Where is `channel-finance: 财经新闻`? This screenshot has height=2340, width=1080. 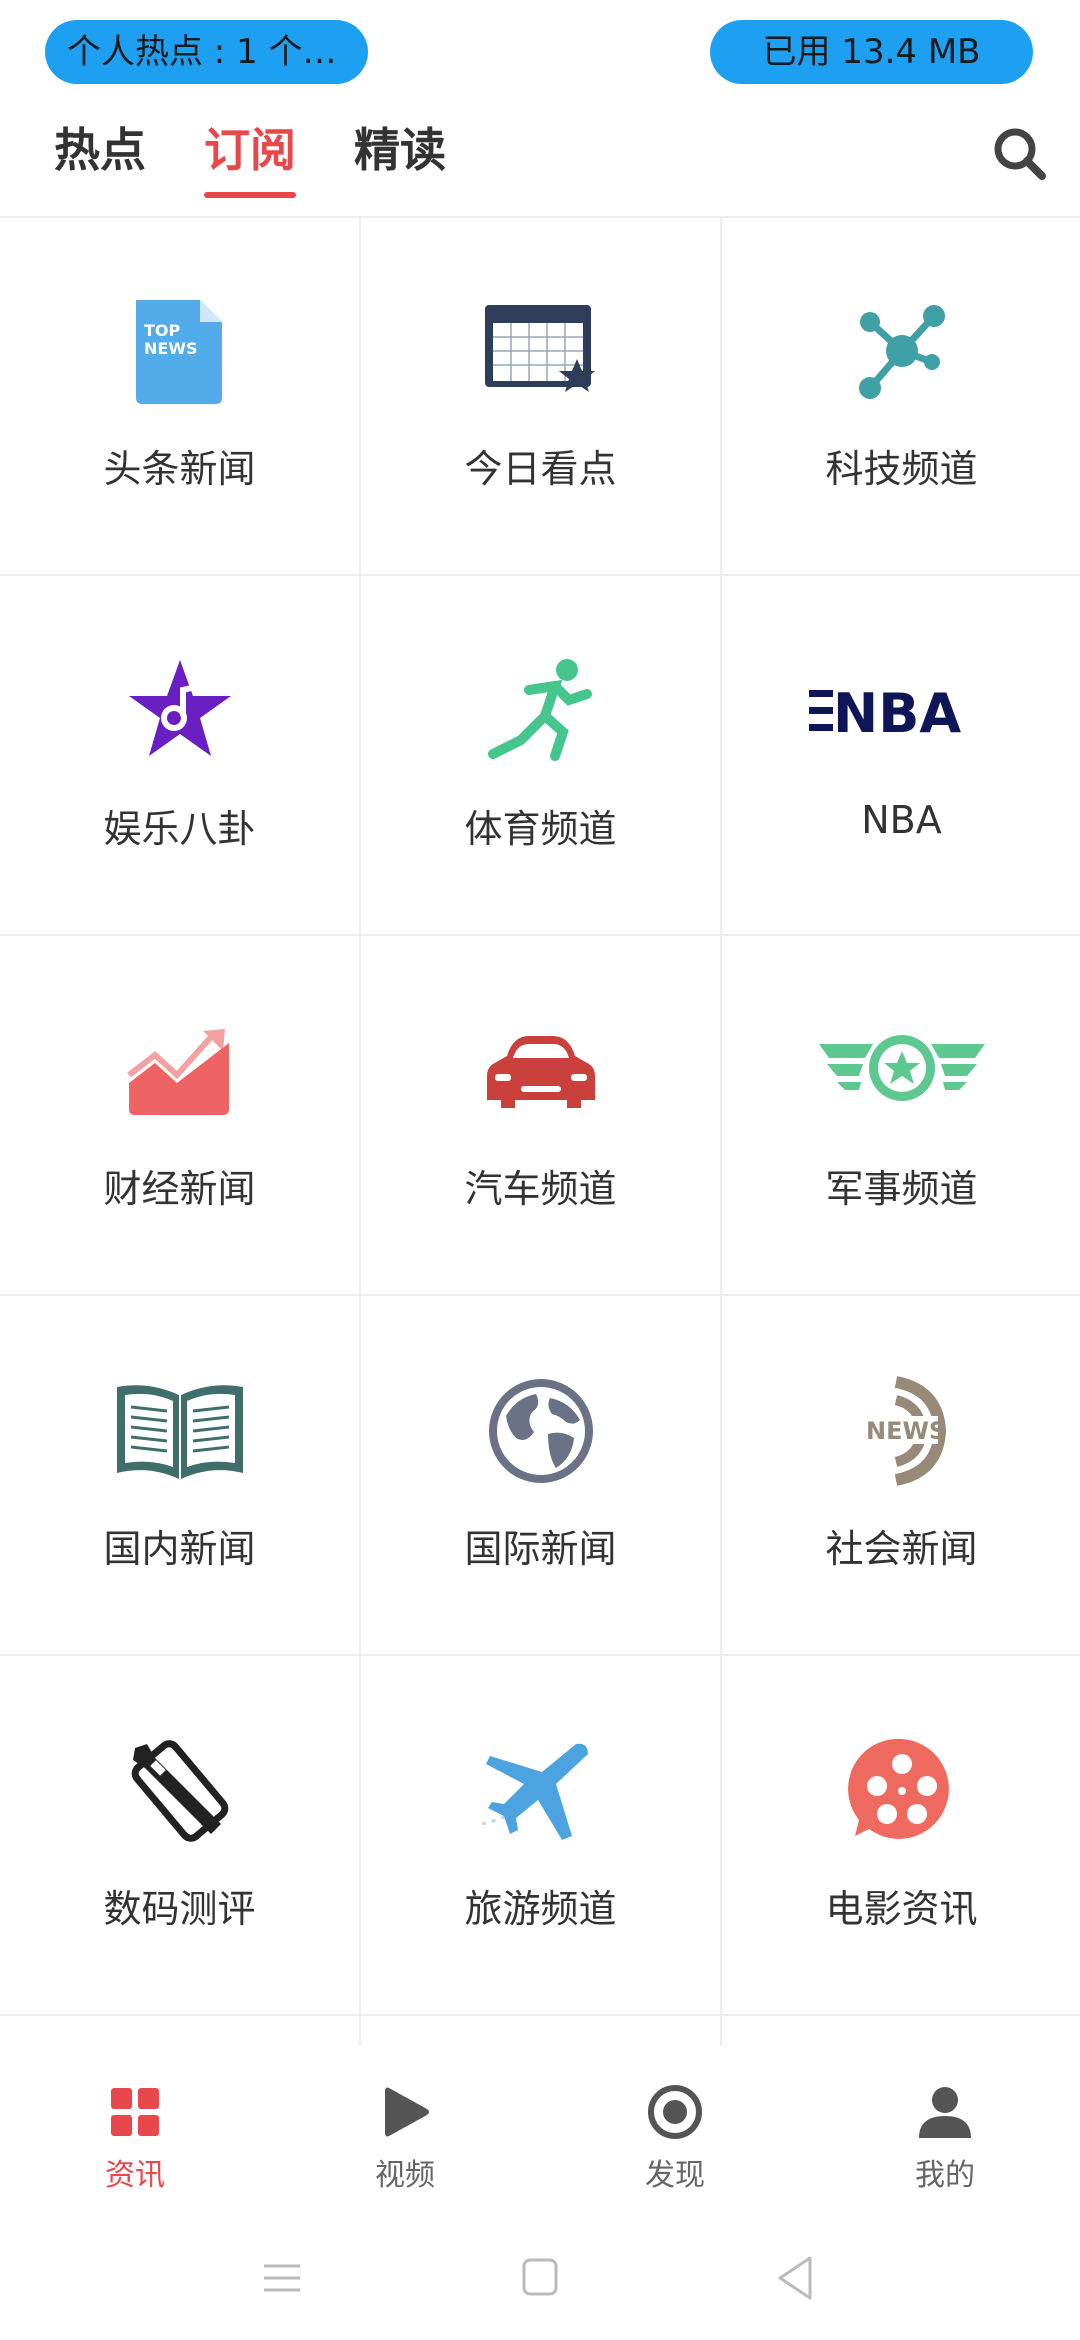 channel-finance: 财经新闻 is located at coordinates (180, 1116).